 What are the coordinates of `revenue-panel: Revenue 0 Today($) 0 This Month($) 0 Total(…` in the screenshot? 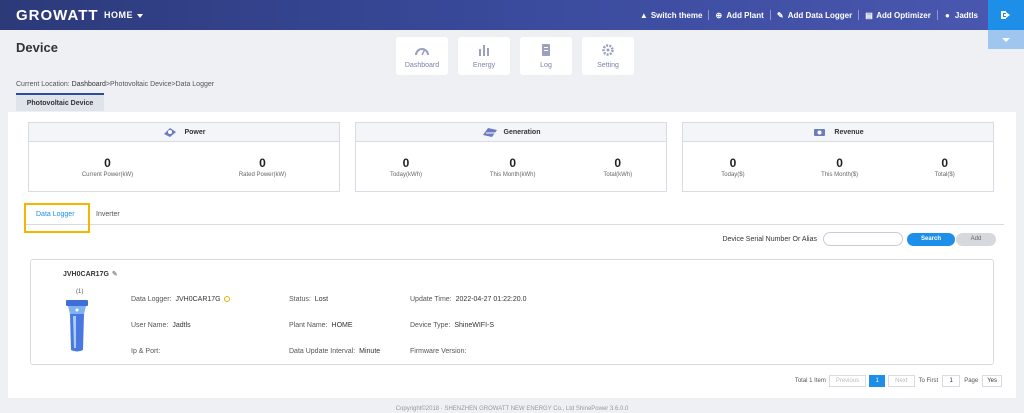 It's located at (838, 157).